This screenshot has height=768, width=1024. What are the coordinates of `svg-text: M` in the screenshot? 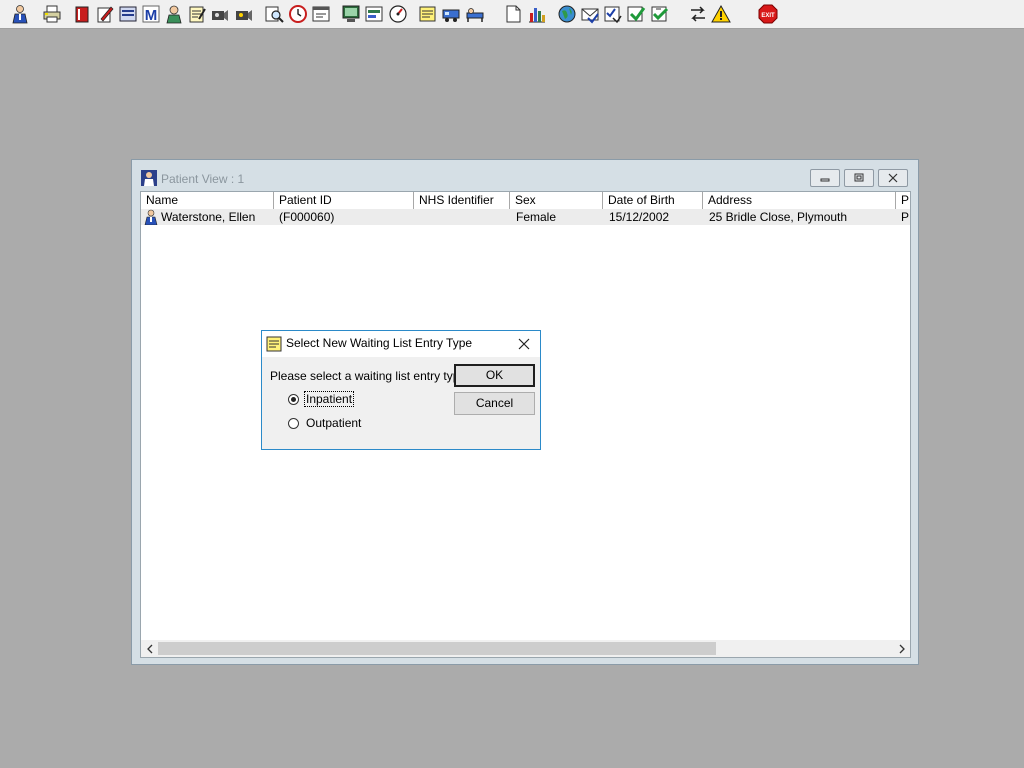 It's located at (151, 15).